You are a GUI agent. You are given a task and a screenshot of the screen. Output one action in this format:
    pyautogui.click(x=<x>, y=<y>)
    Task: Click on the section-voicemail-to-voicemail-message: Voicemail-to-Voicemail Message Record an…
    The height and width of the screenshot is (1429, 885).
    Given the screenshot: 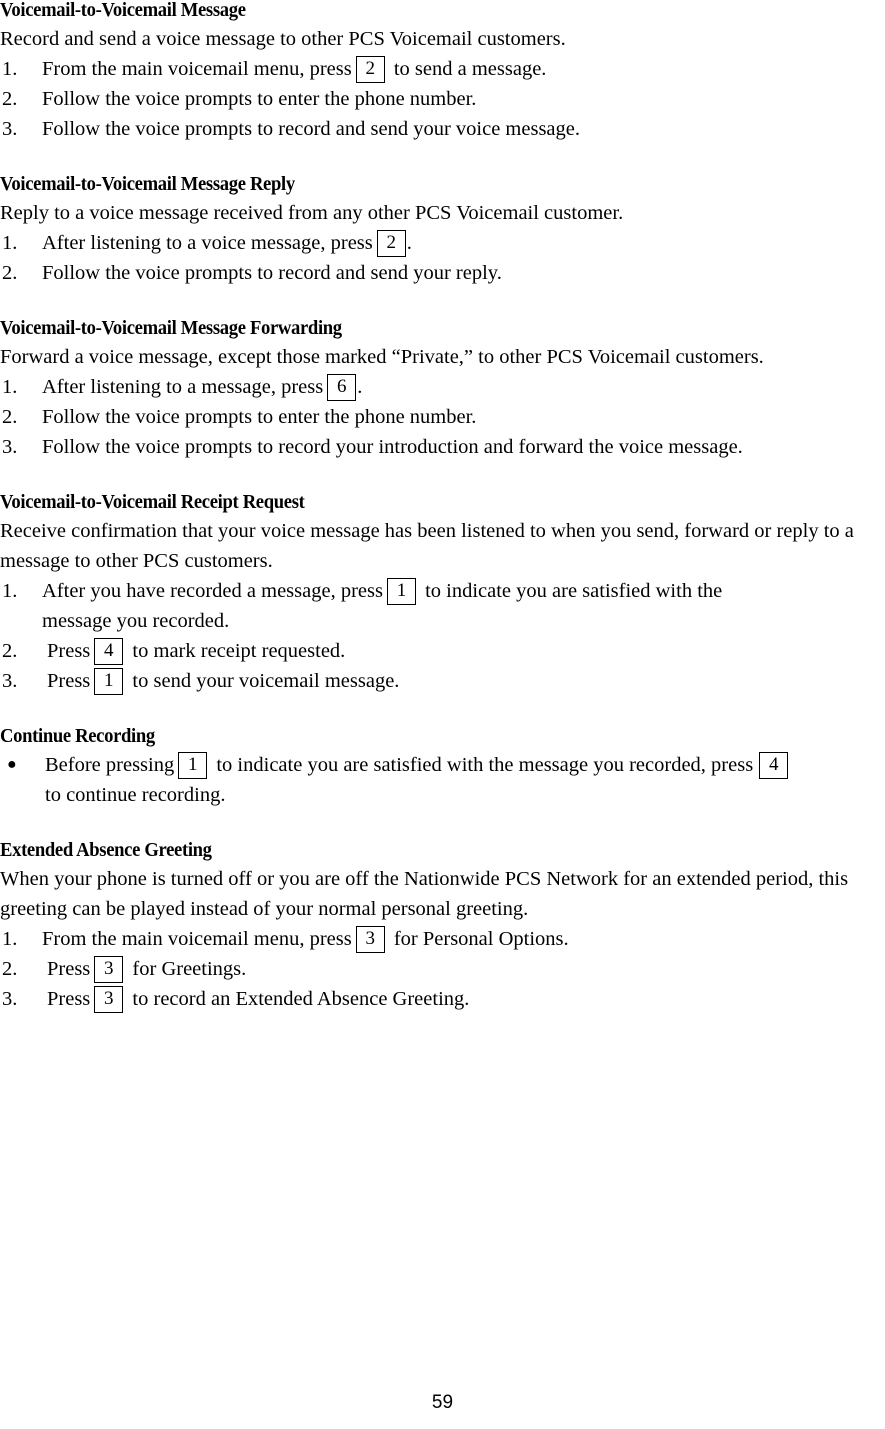 What is the action you would take?
    pyautogui.click(x=442, y=72)
    